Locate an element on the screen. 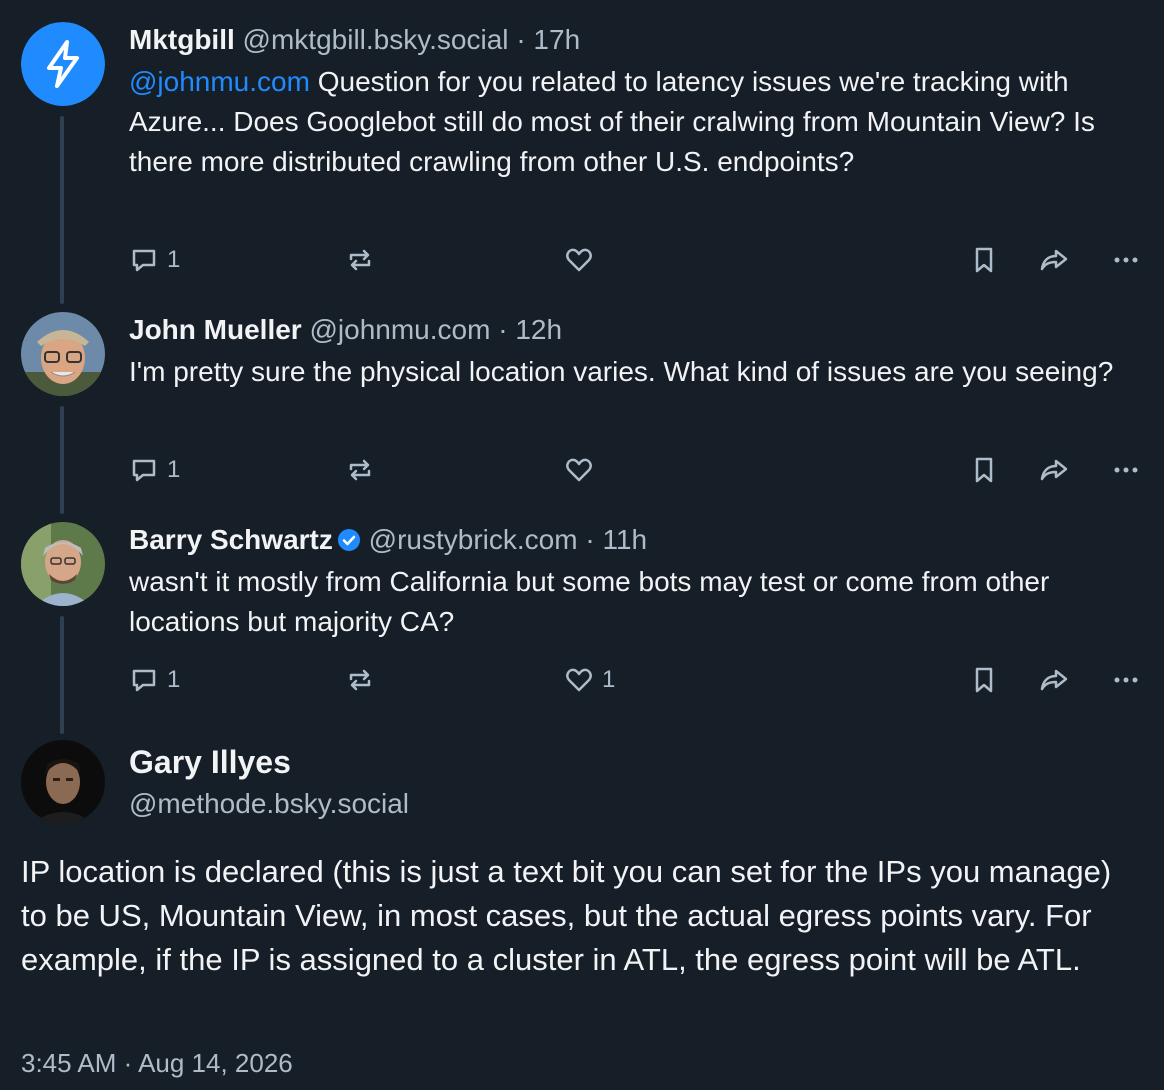 This screenshot has width=1164, height=1090. lightning-bolt-icon is located at coordinates (63, 64).